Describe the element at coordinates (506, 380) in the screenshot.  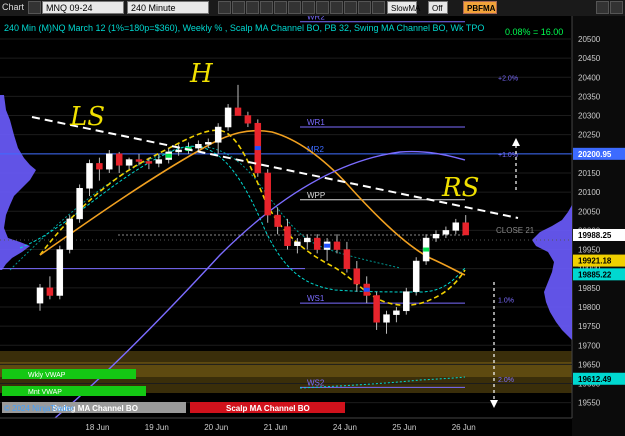
I see `percent-label: 2.0%` at that location.